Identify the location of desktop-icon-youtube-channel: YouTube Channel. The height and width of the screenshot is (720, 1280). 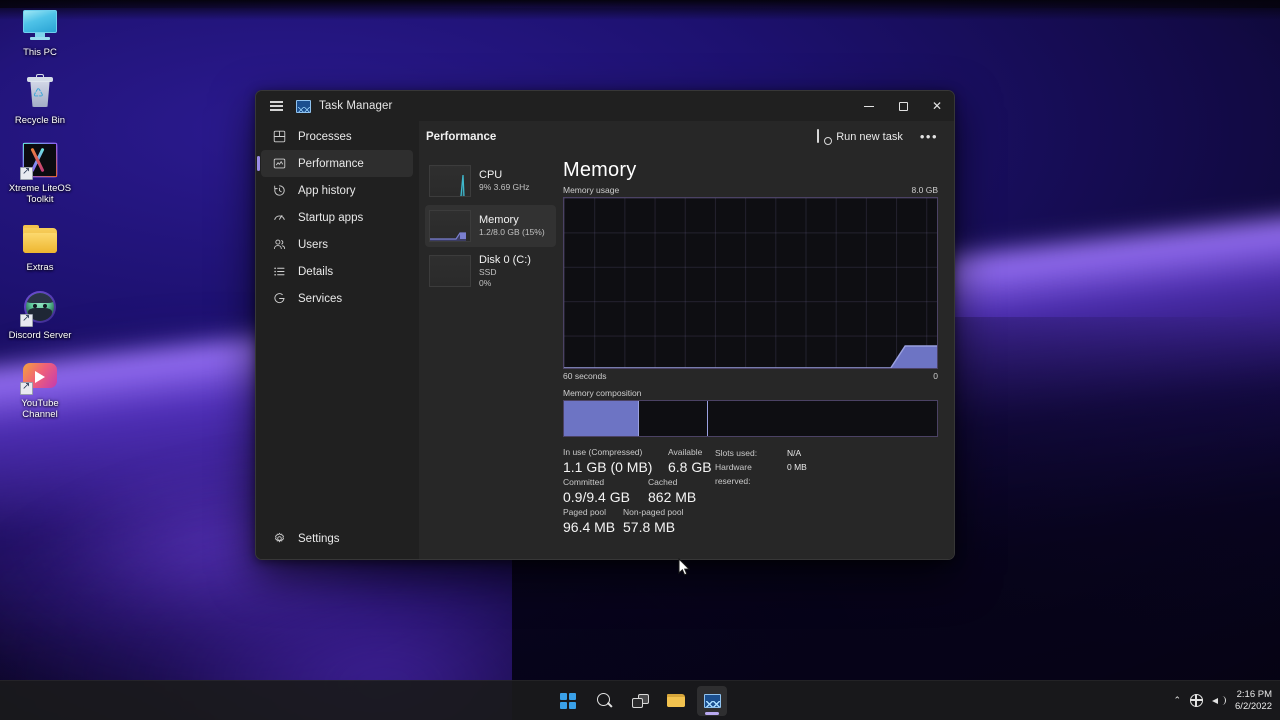
(40, 387).